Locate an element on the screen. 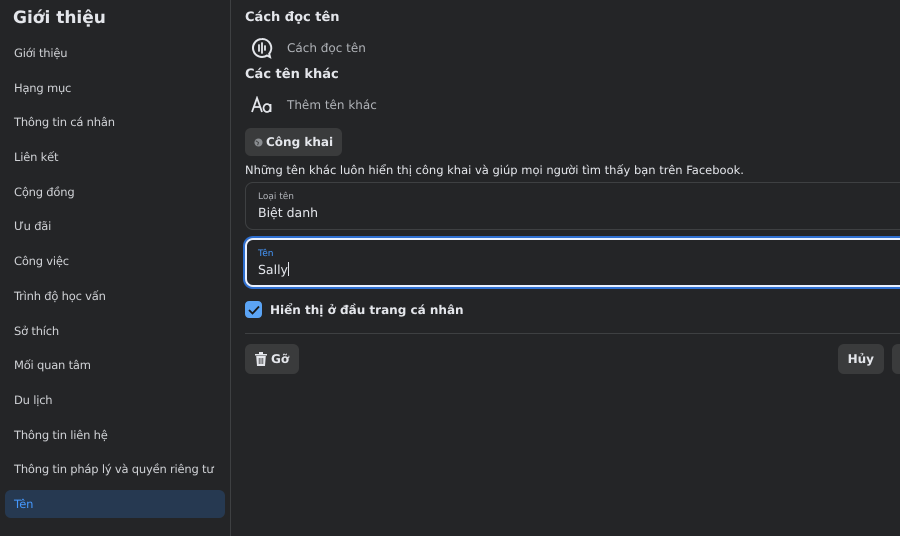 This screenshot has height=536, width=900. field-label: Tên is located at coordinates (266, 253).